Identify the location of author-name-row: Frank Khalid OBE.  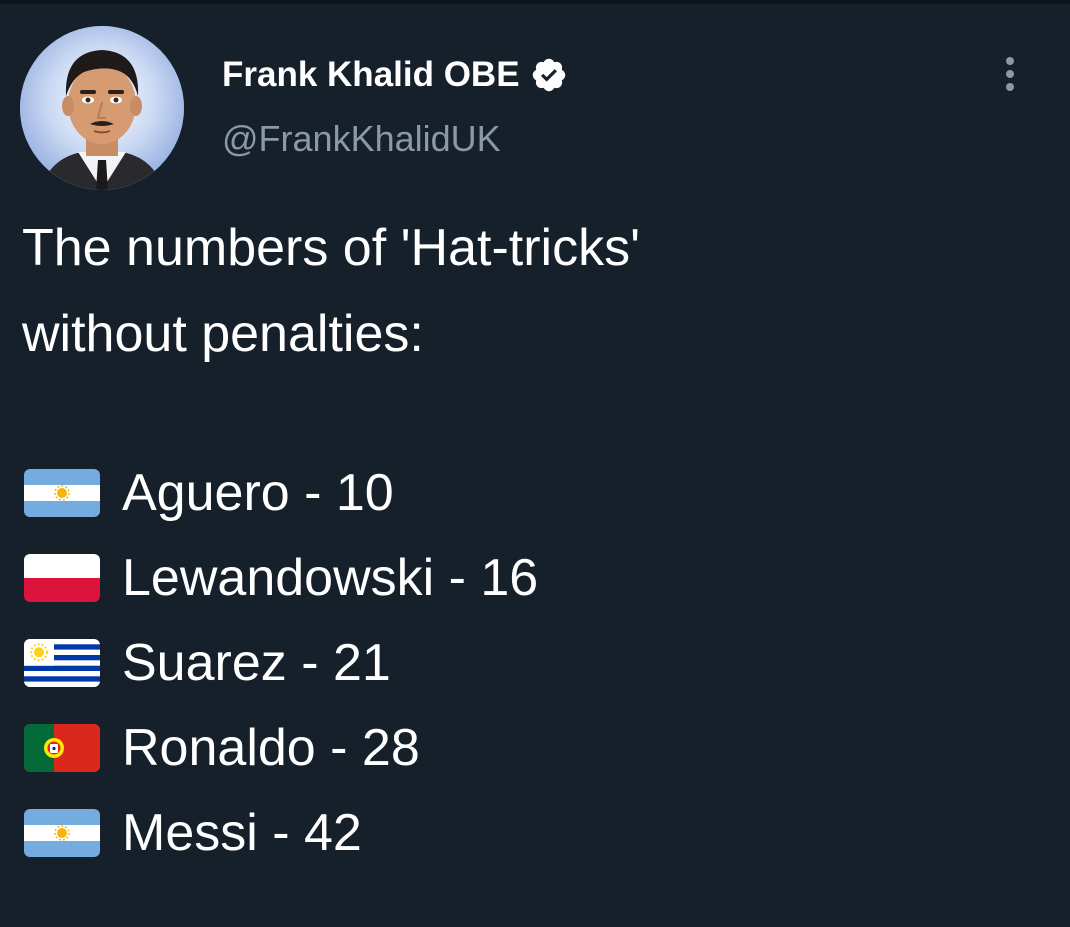
(395, 75).